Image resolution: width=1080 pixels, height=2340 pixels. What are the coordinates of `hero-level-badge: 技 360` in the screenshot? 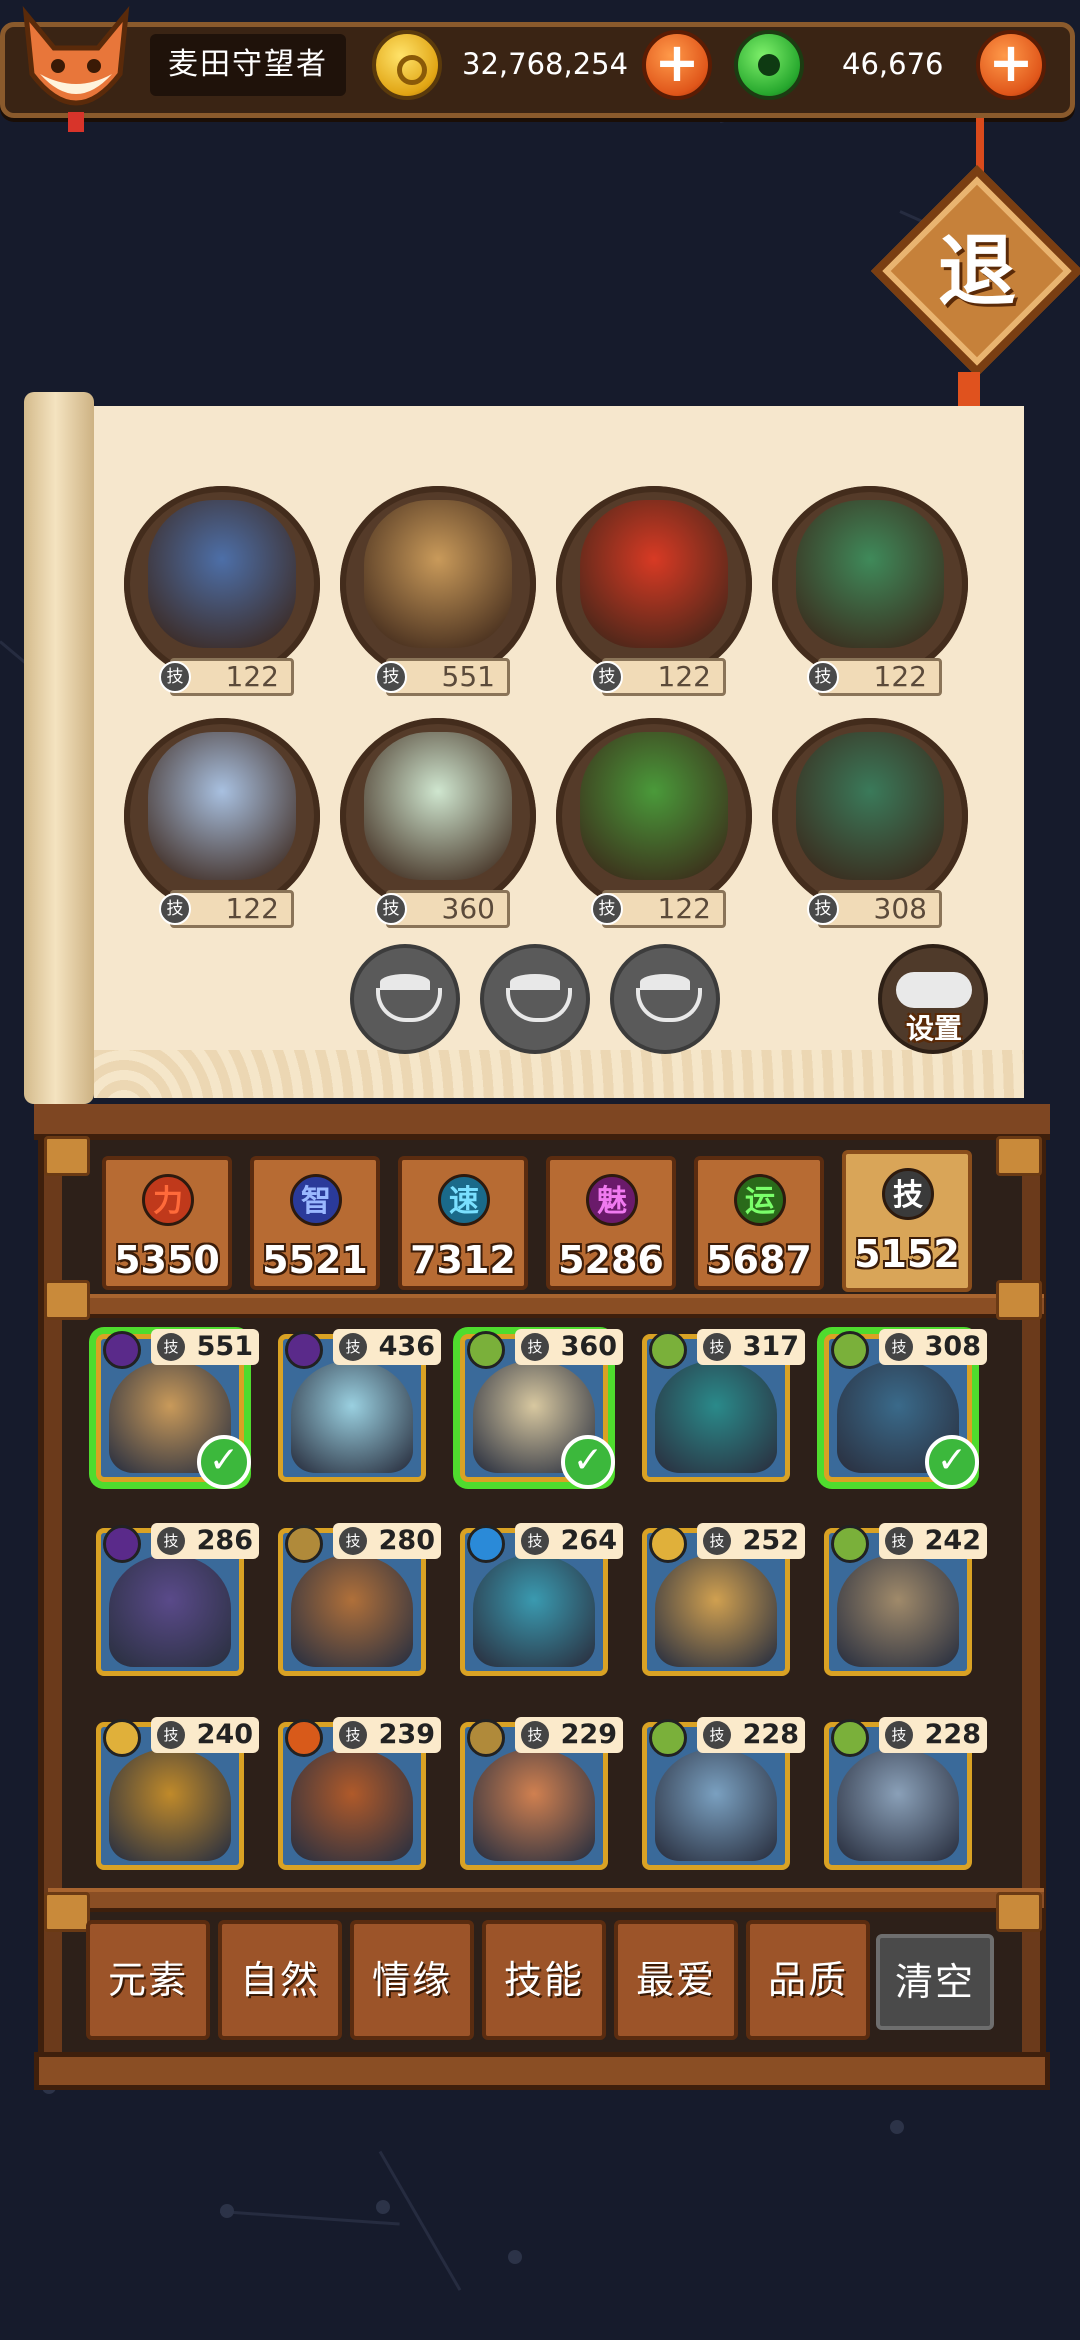 It's located at (569, 1347).